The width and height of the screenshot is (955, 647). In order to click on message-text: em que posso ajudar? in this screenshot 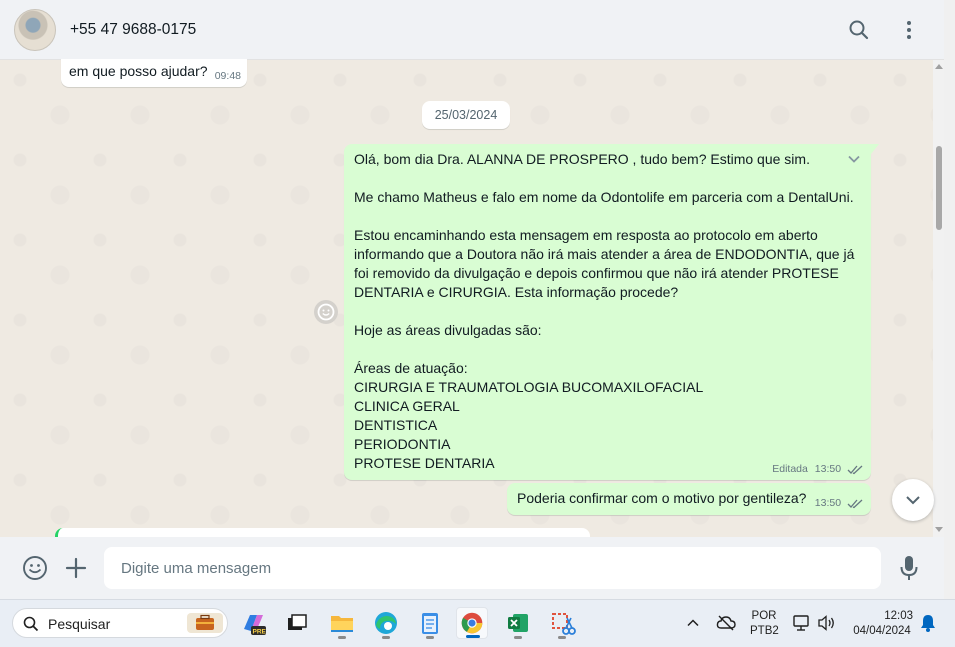, I will do `click(138, 71)`.